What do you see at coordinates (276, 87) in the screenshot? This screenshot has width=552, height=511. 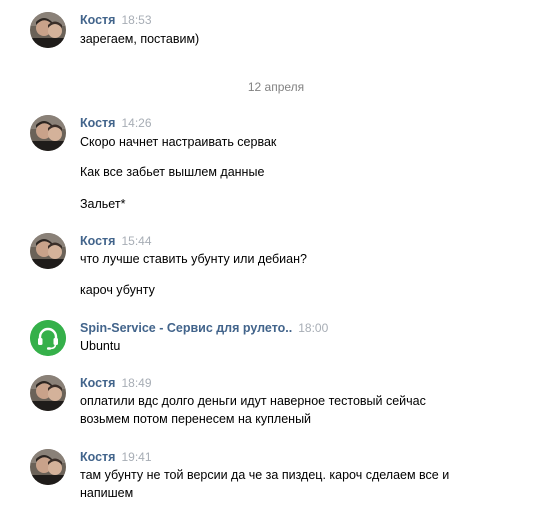 I see `date-separator: 12 апреля` at bounding box center [276, 87].